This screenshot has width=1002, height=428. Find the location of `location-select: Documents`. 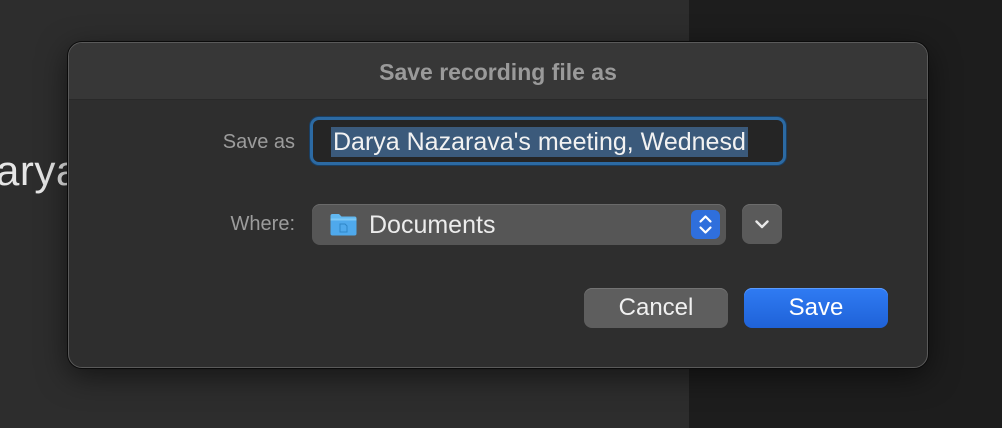

location-select: Documents is located at coordinates (519, 224).